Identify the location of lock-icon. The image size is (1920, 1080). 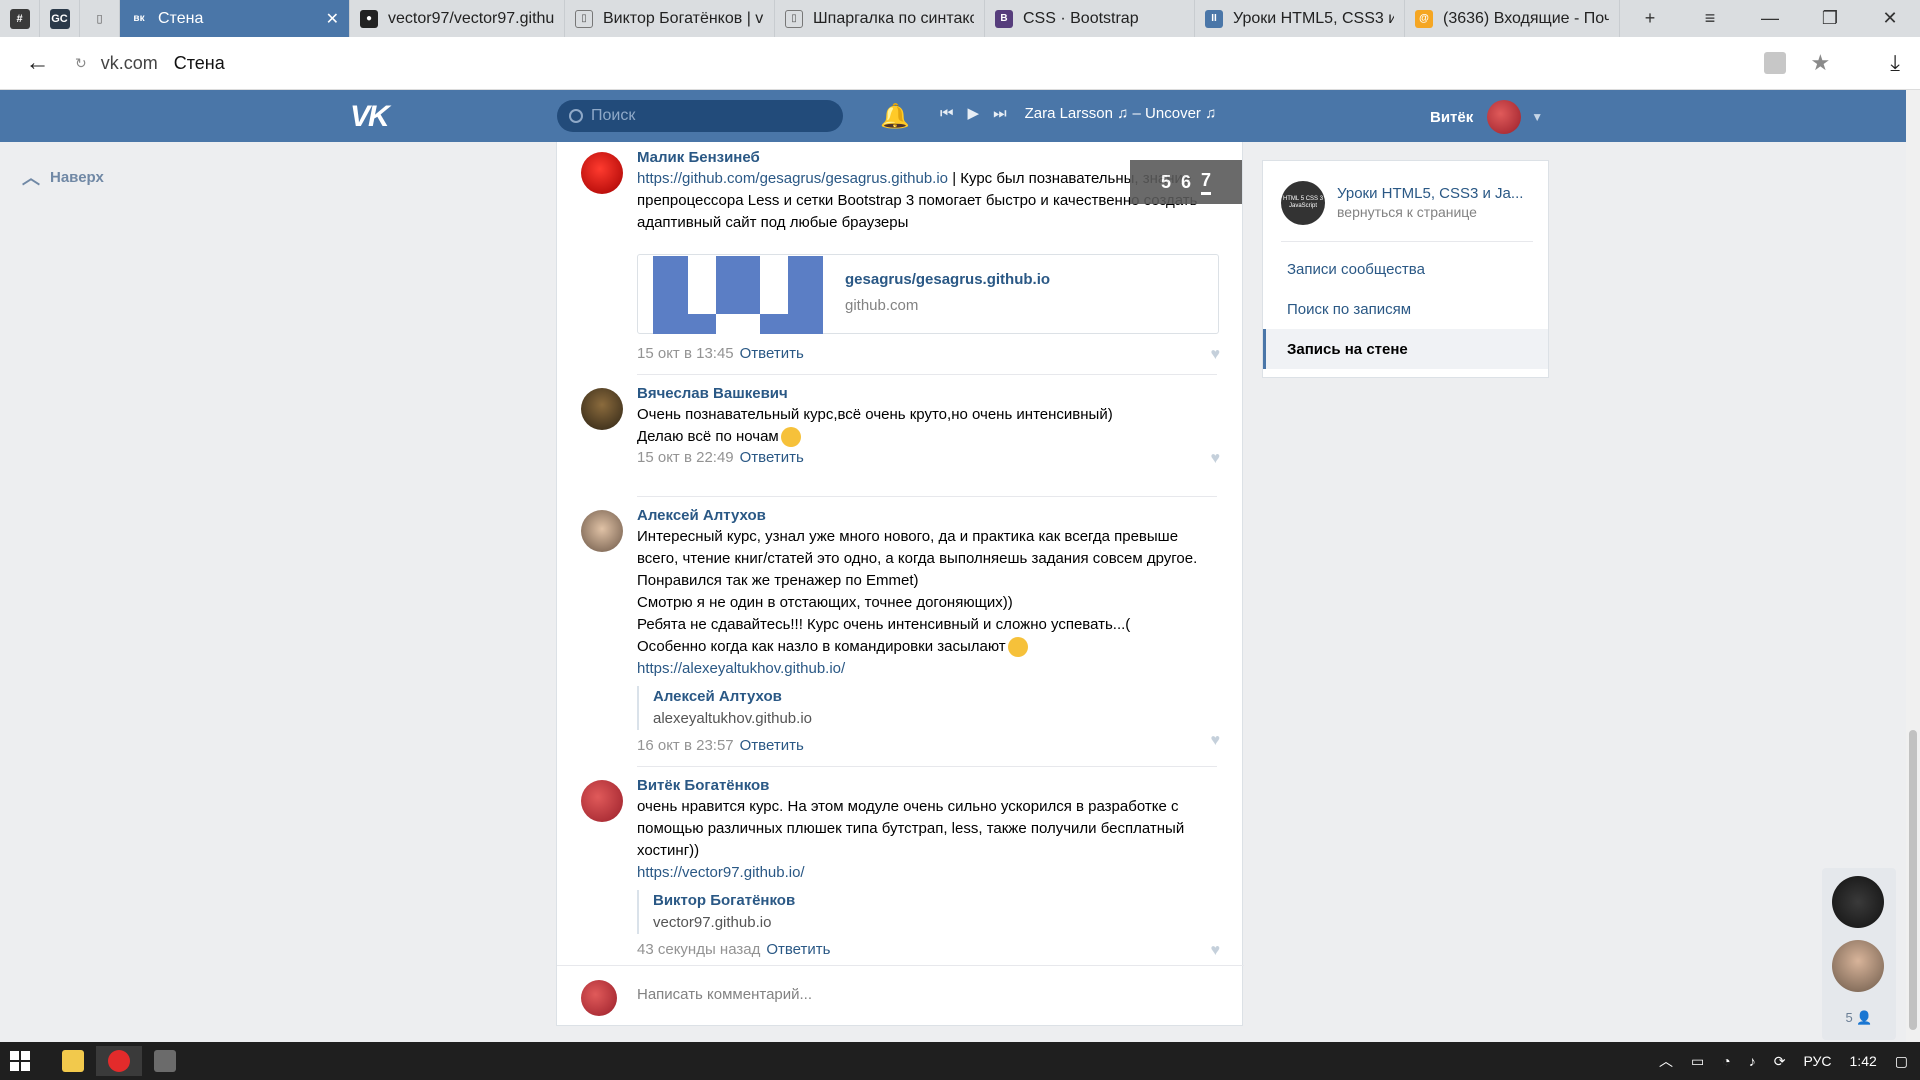
(1774, 63).